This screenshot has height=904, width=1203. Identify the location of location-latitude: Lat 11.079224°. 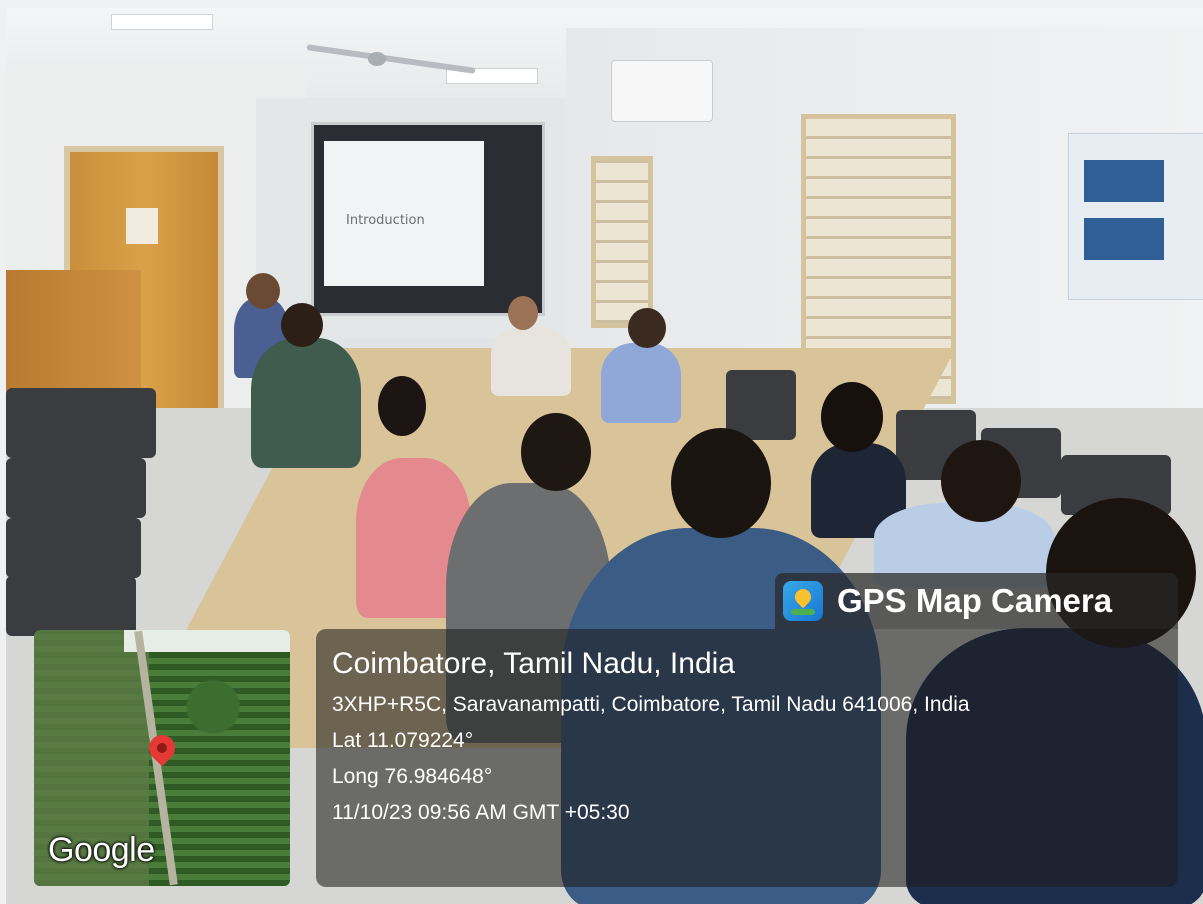
(403, 740).